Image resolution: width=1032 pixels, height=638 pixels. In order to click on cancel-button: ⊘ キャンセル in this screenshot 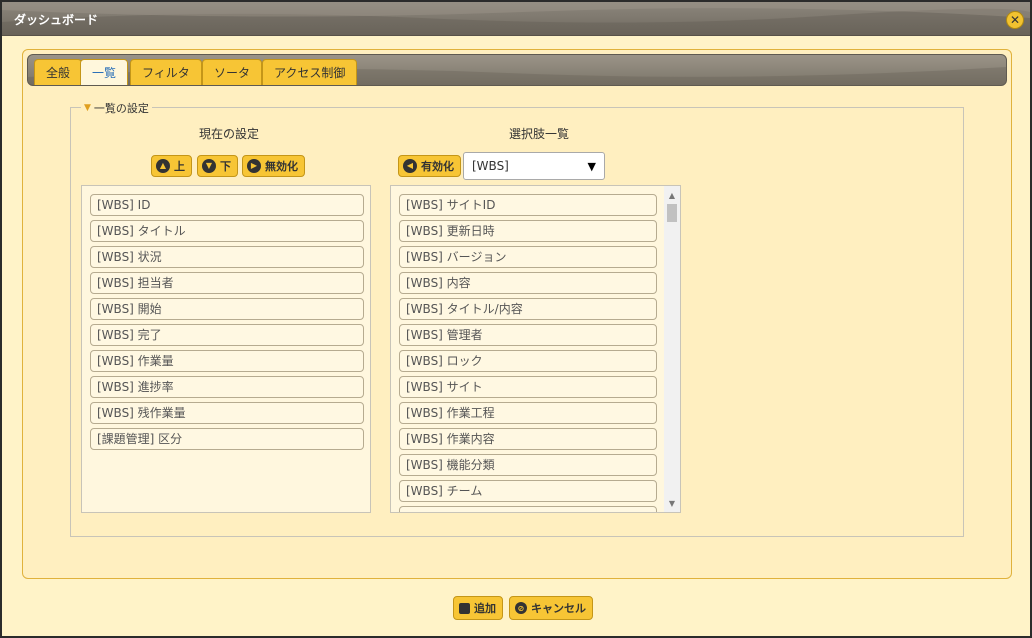, I will do `click(551, 608)`.